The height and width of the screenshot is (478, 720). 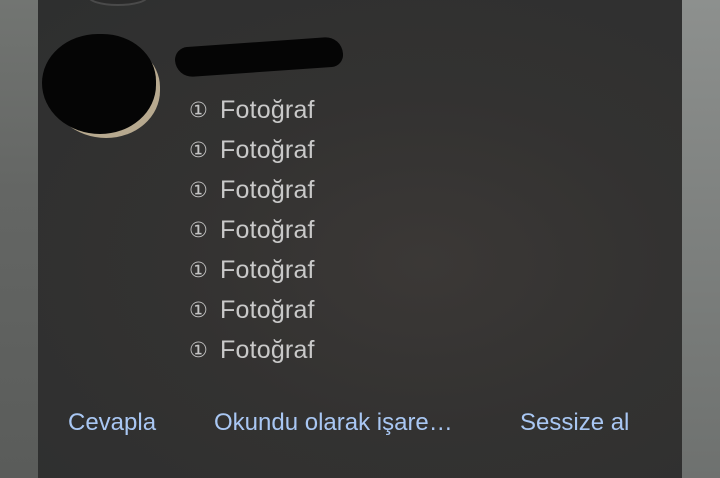 I want to click on background-left, so click(x=19, y=239).